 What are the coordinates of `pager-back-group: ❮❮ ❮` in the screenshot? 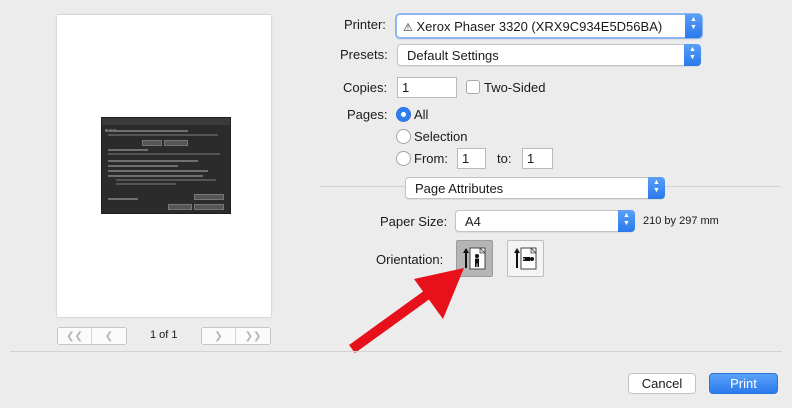 It's located at (92, 336).